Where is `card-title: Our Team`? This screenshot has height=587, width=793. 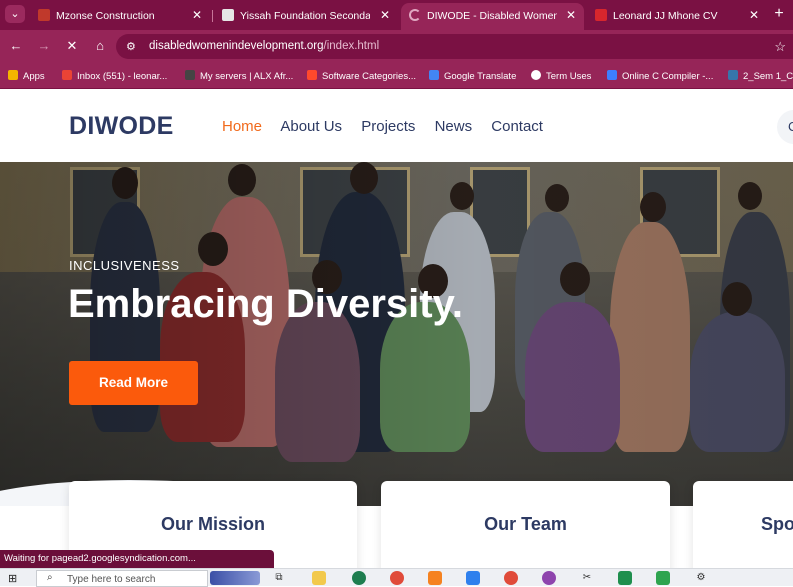
card-title: Our Team is located at coordinates (525, 524).